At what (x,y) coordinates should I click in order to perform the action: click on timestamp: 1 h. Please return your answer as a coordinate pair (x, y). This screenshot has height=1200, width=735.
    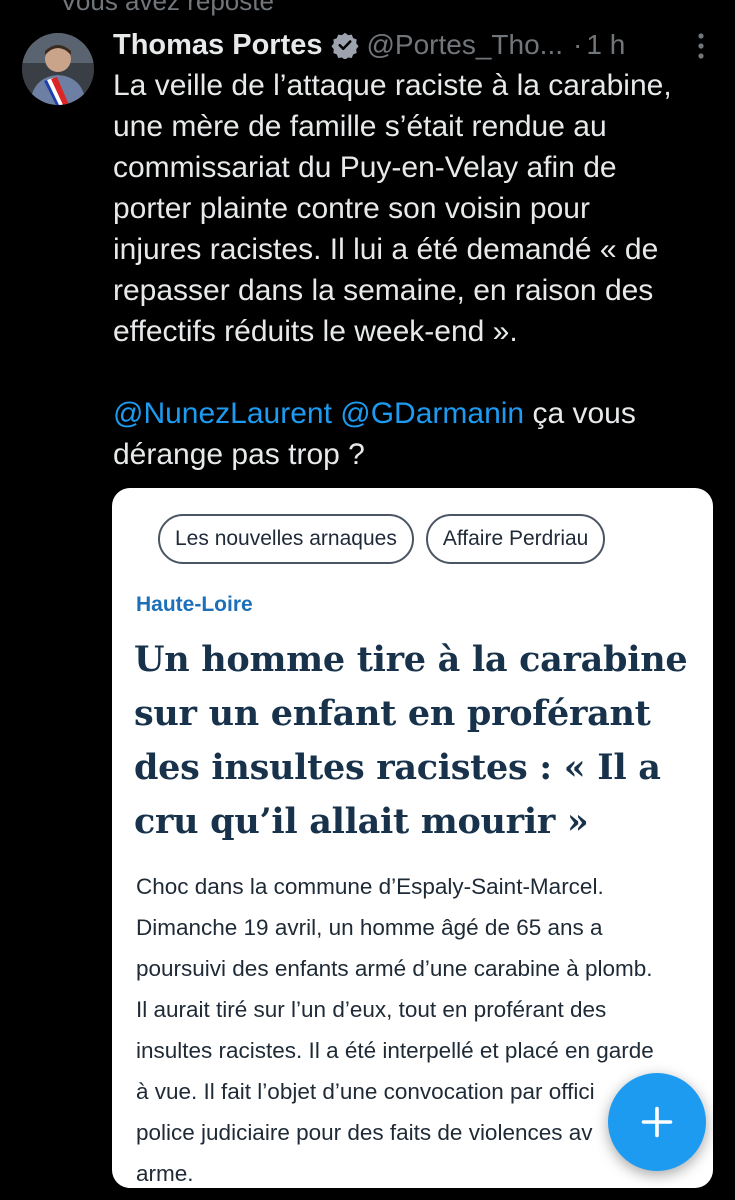
    Looking at the image, I should click on (605, 45).